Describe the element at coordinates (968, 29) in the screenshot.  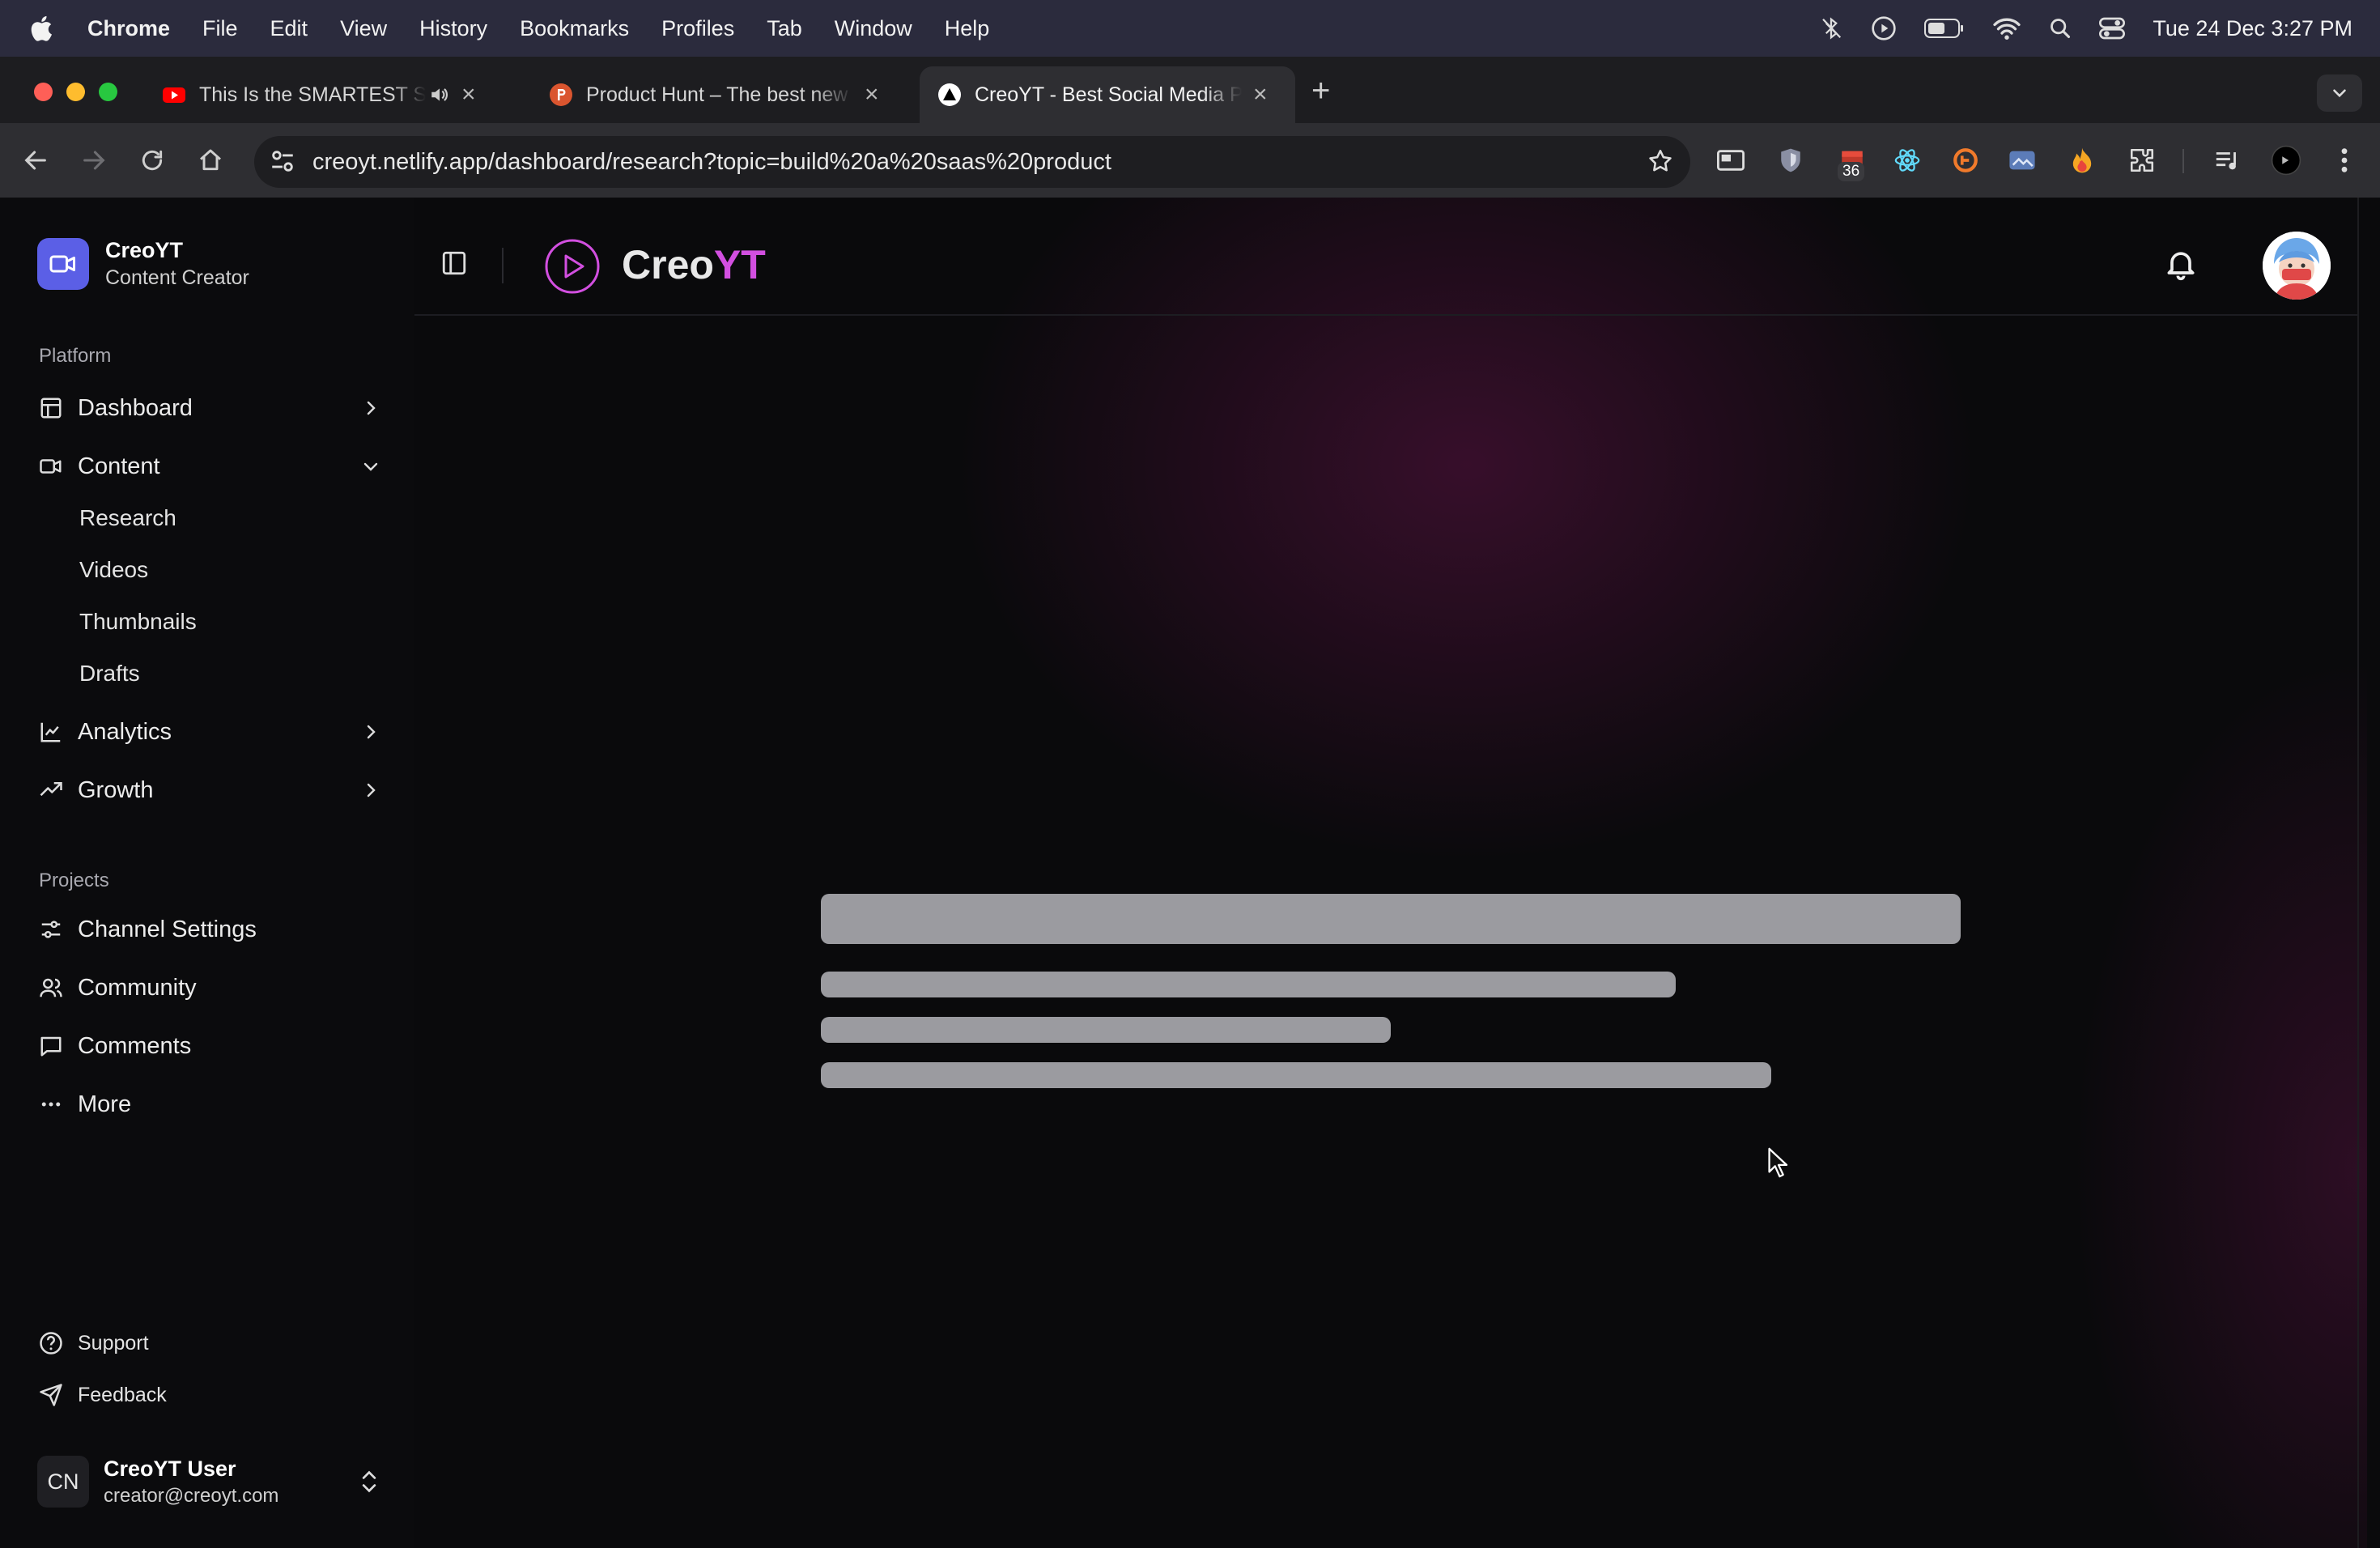
I see `menu-help: Help` at that location.